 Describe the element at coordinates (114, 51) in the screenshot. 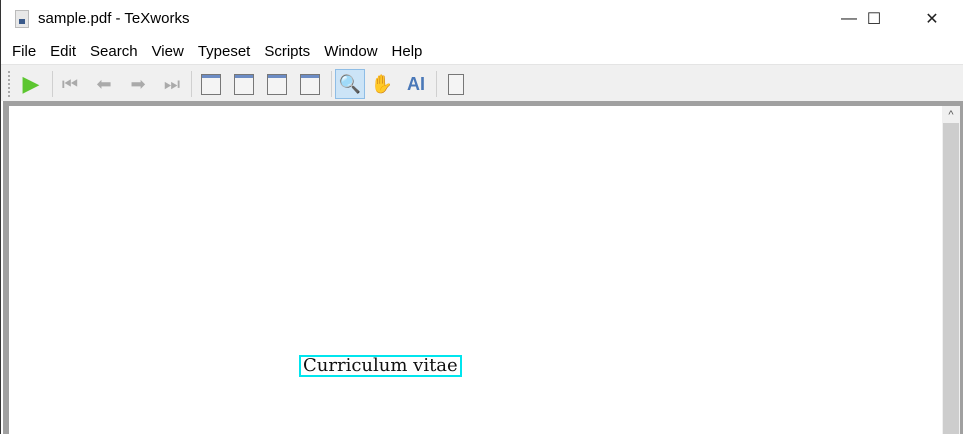

I see `menu-search: Search` at that location.